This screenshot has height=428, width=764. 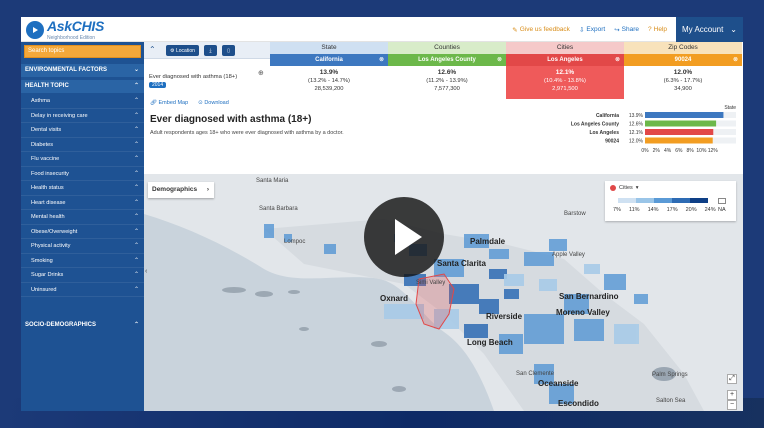 I want to click on sidebar-section-environmental: ENVIRONMENTAL FACTORS ⌄, so click(x=82, y=70).